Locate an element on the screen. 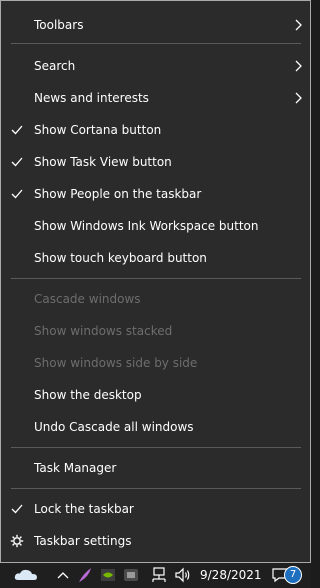 This screenshot has height=588, width=320. menu-item-show-windows-side-by-side: Show windows side by side is located at coordinates (155, 363).